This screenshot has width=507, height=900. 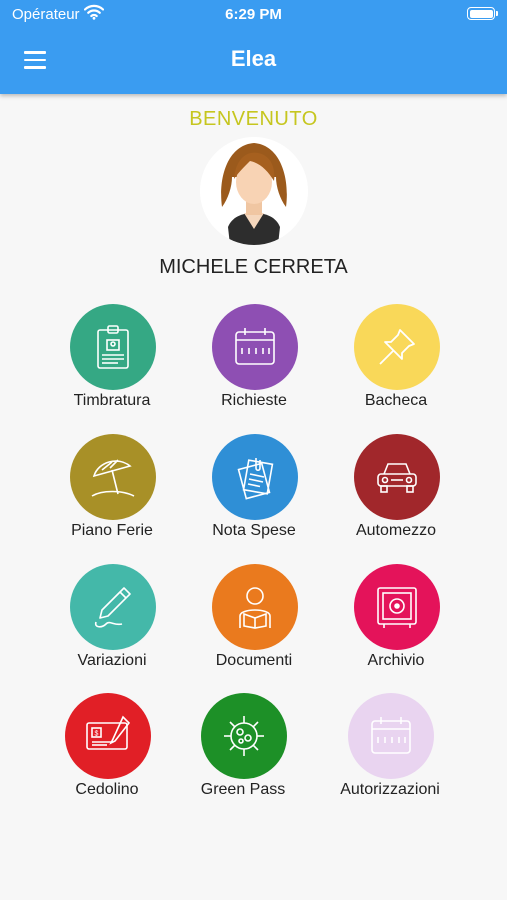 I want to click on woman-avatar-icon, so click(x=254, y=191).